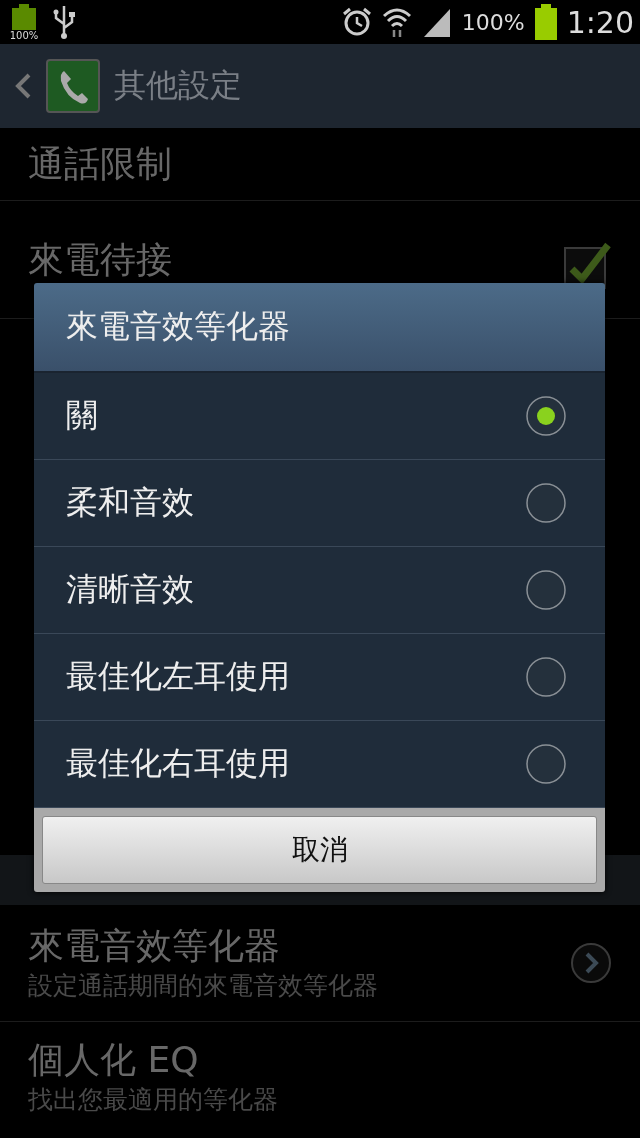 This screenshot has width=640, height=1138. What do you see at coordinates (320, 164) in the screenshot?
I see `setting-title: 通話限制` at bounding box center [320, 164].